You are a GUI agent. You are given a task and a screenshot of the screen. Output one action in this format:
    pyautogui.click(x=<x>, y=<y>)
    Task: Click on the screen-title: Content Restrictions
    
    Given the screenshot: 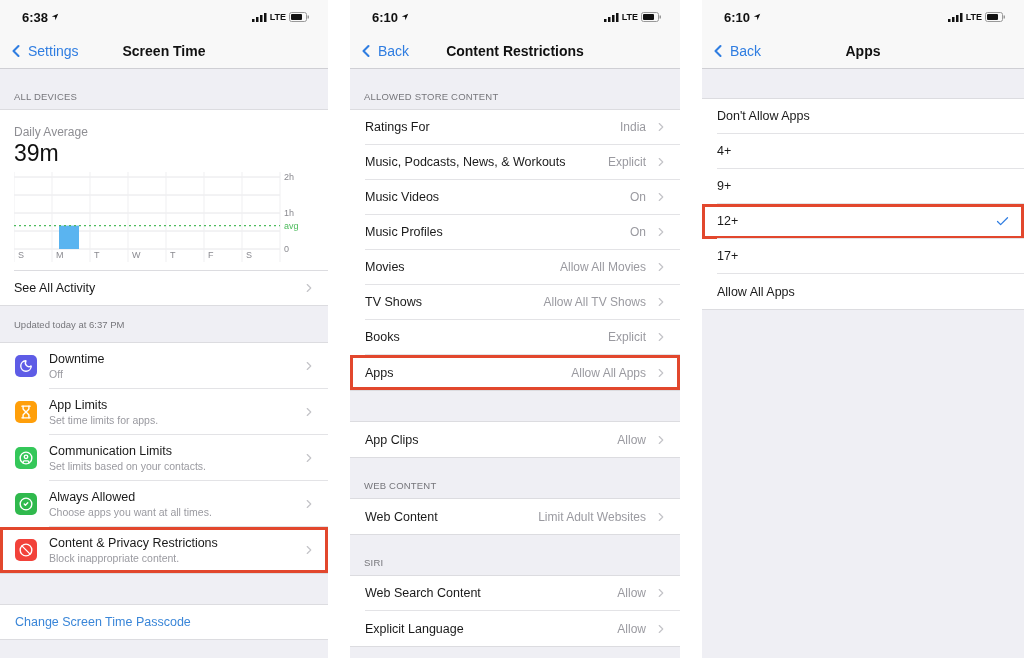 What is the action you would take?
    pyautogui.click(x=515, y=51)
    